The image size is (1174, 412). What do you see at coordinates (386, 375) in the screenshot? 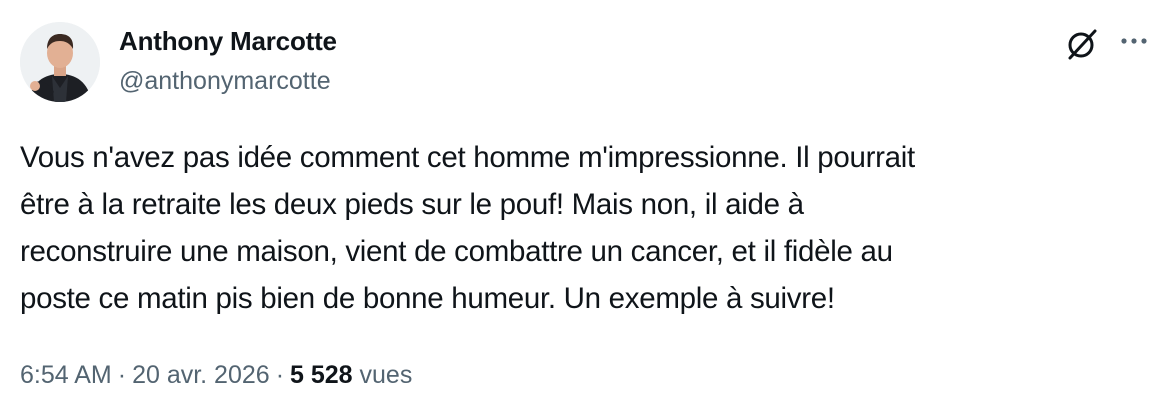
I see `views-label: vues` at bounding box center [386, 375].